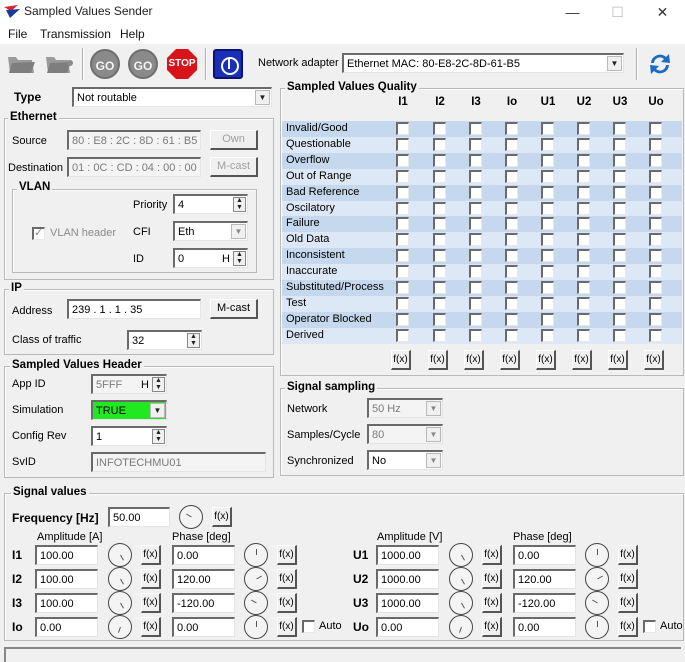  What do you see at coordinates (129, 436) in the screenshot?
I see `config-rev-spinner: 1 ▲ ▼` at bounding box center [129, 436].